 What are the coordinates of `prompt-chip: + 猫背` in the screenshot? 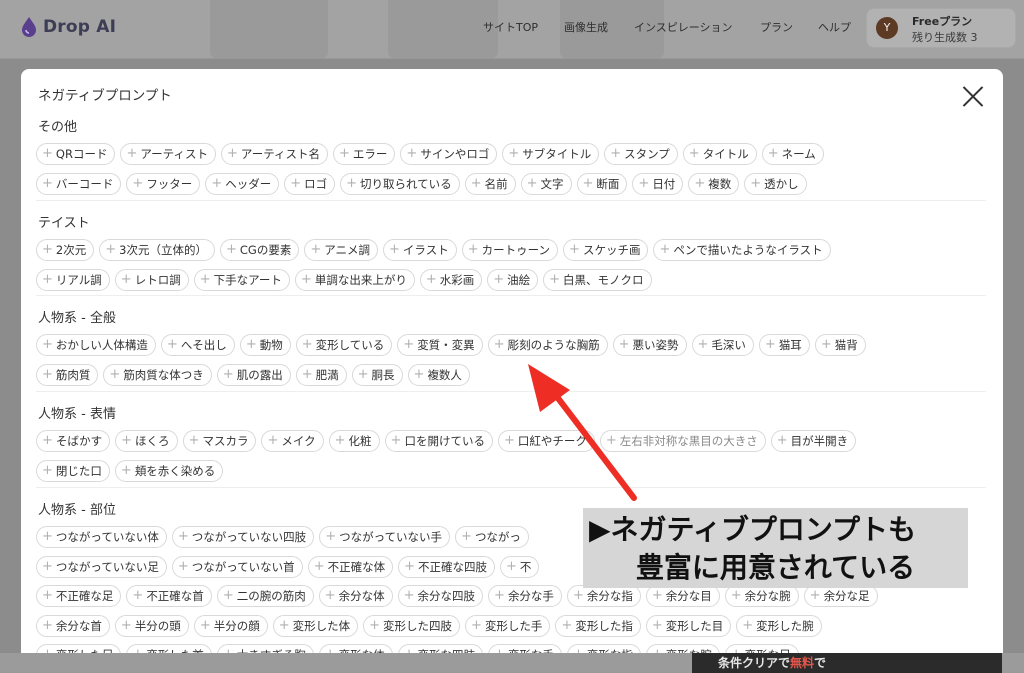 It's located at (840, 345).